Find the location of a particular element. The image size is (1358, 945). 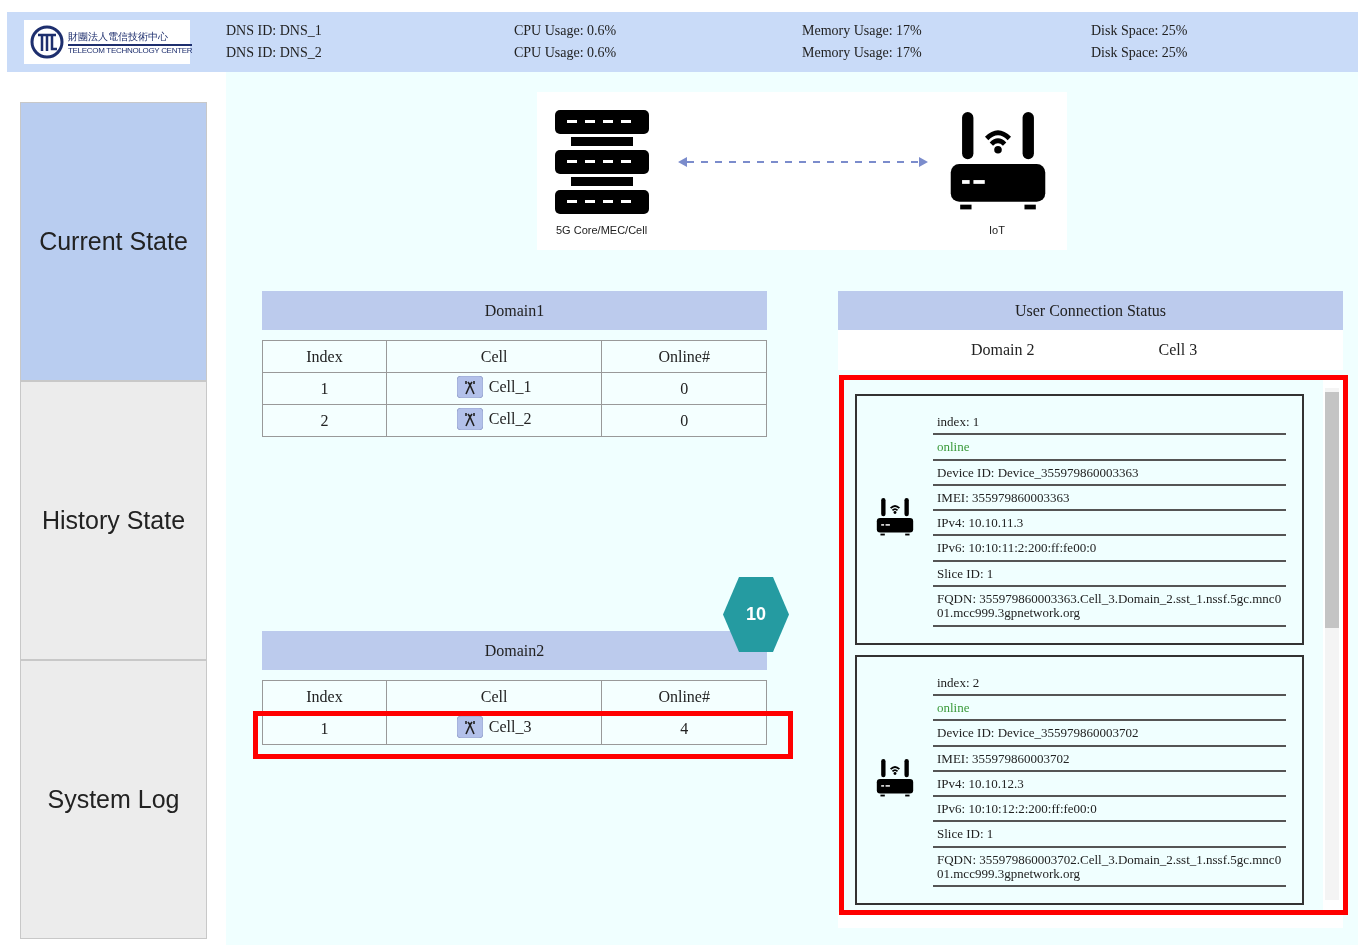

device-field: IPv6: 10:10:12:2:200:ff:fe00:0 is located at coordinates (1109, 810).